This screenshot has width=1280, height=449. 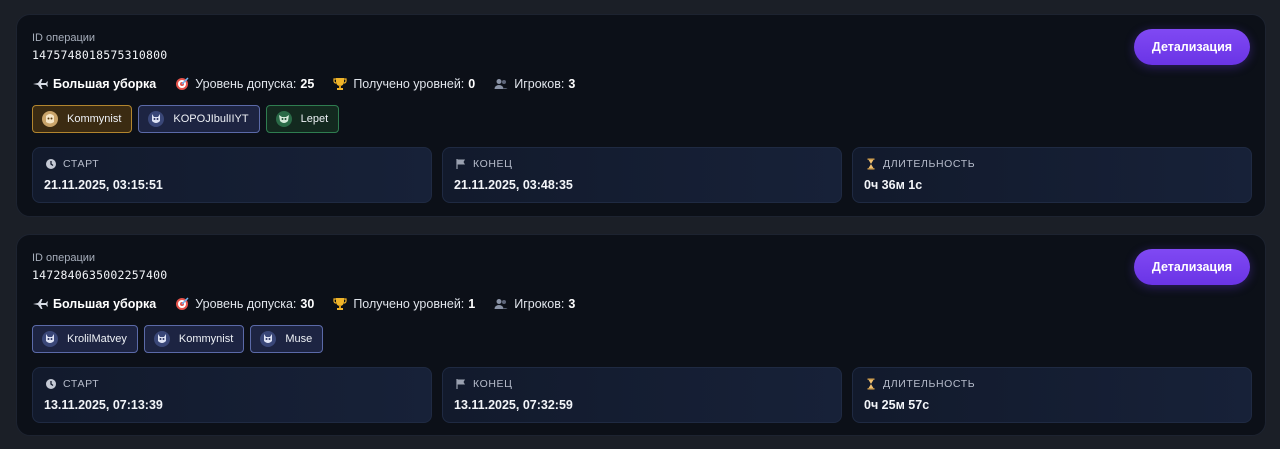 I want to click on access-level: Уровень допуска: 30, so click(x=244, y=304).